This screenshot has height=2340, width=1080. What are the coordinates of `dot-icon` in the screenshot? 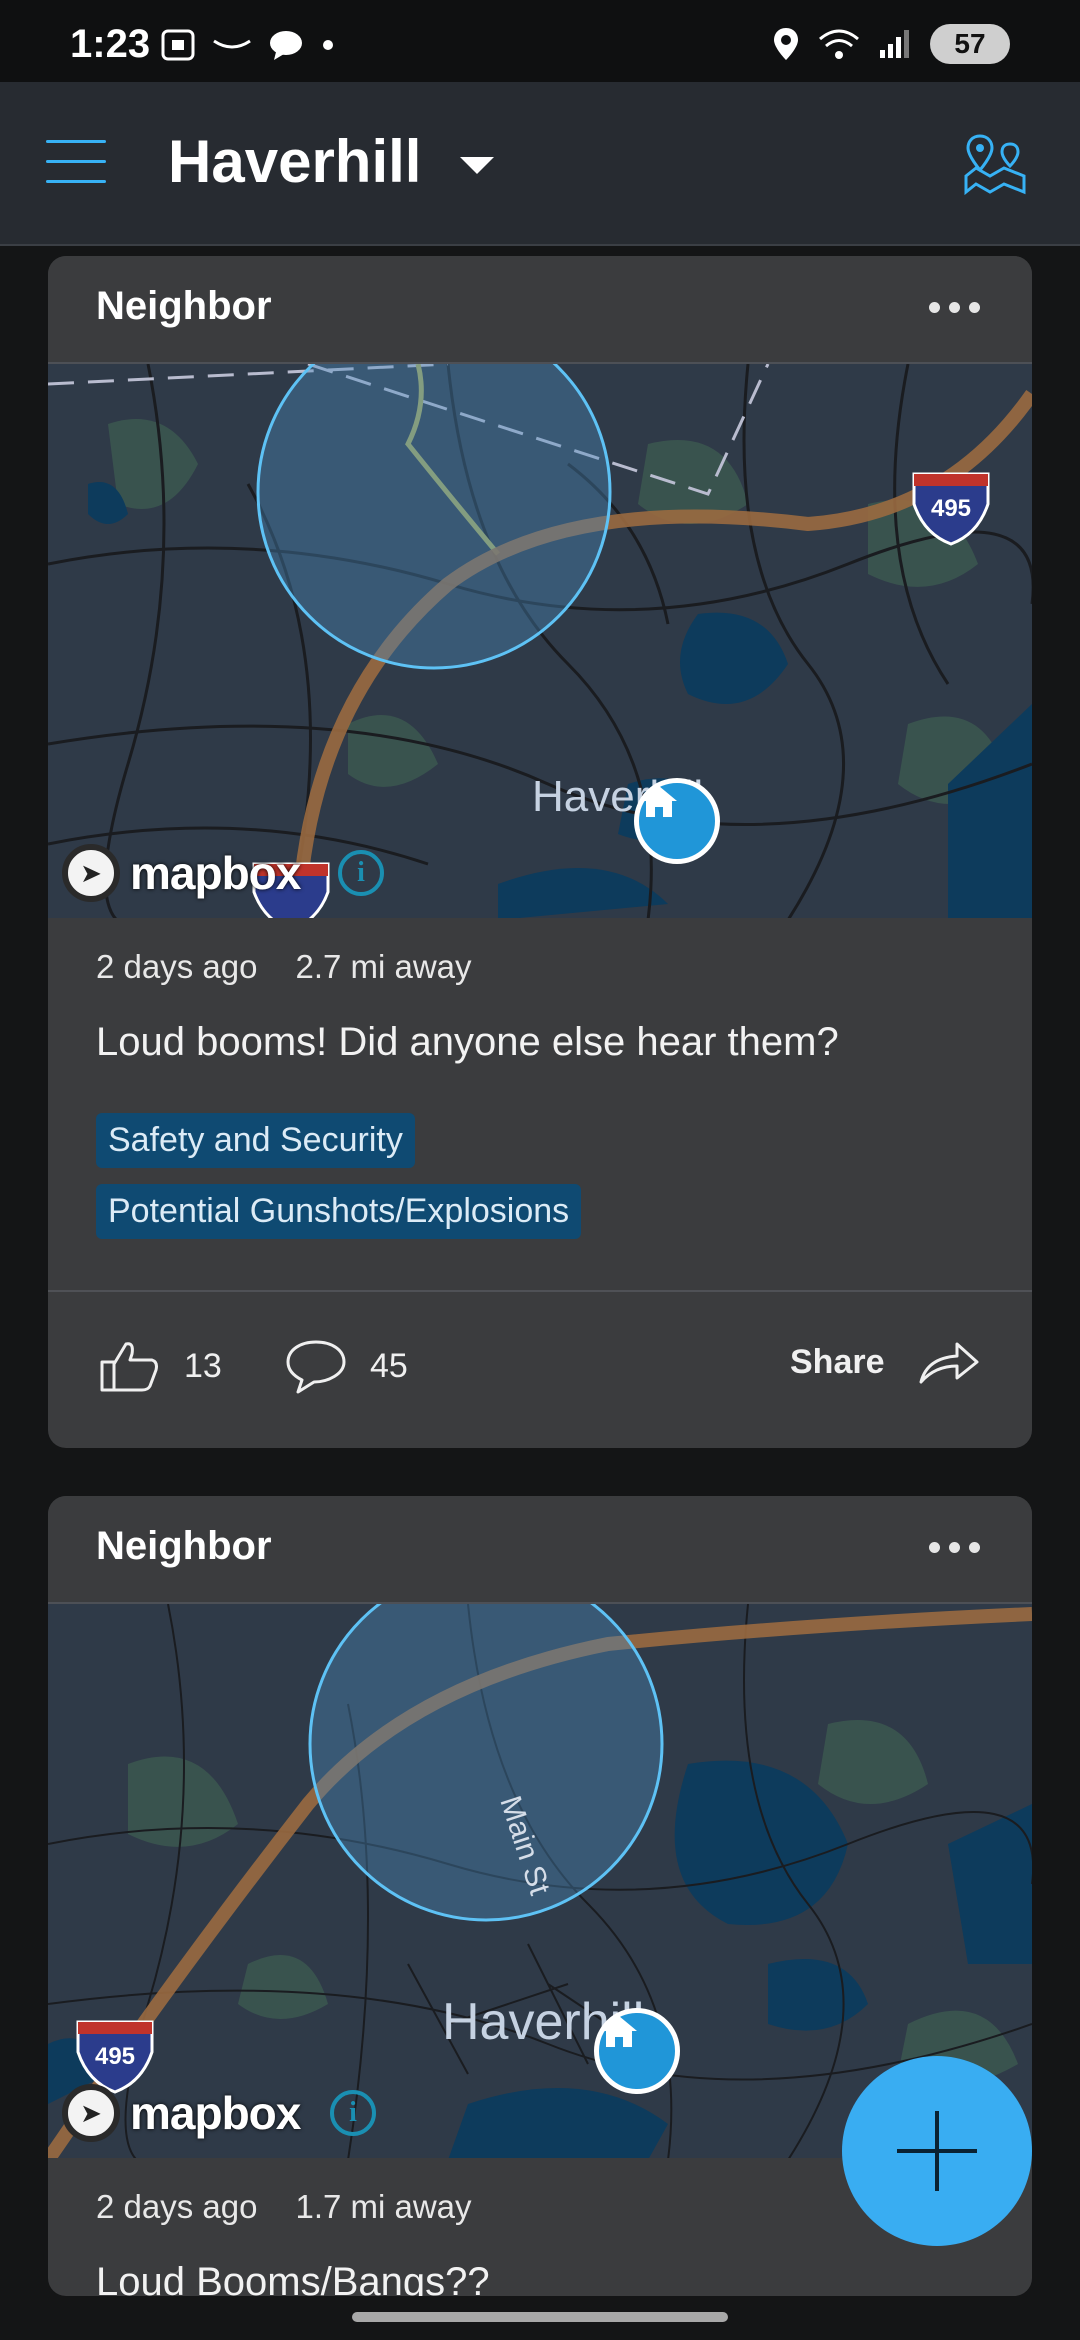 It's located at (328, 45).